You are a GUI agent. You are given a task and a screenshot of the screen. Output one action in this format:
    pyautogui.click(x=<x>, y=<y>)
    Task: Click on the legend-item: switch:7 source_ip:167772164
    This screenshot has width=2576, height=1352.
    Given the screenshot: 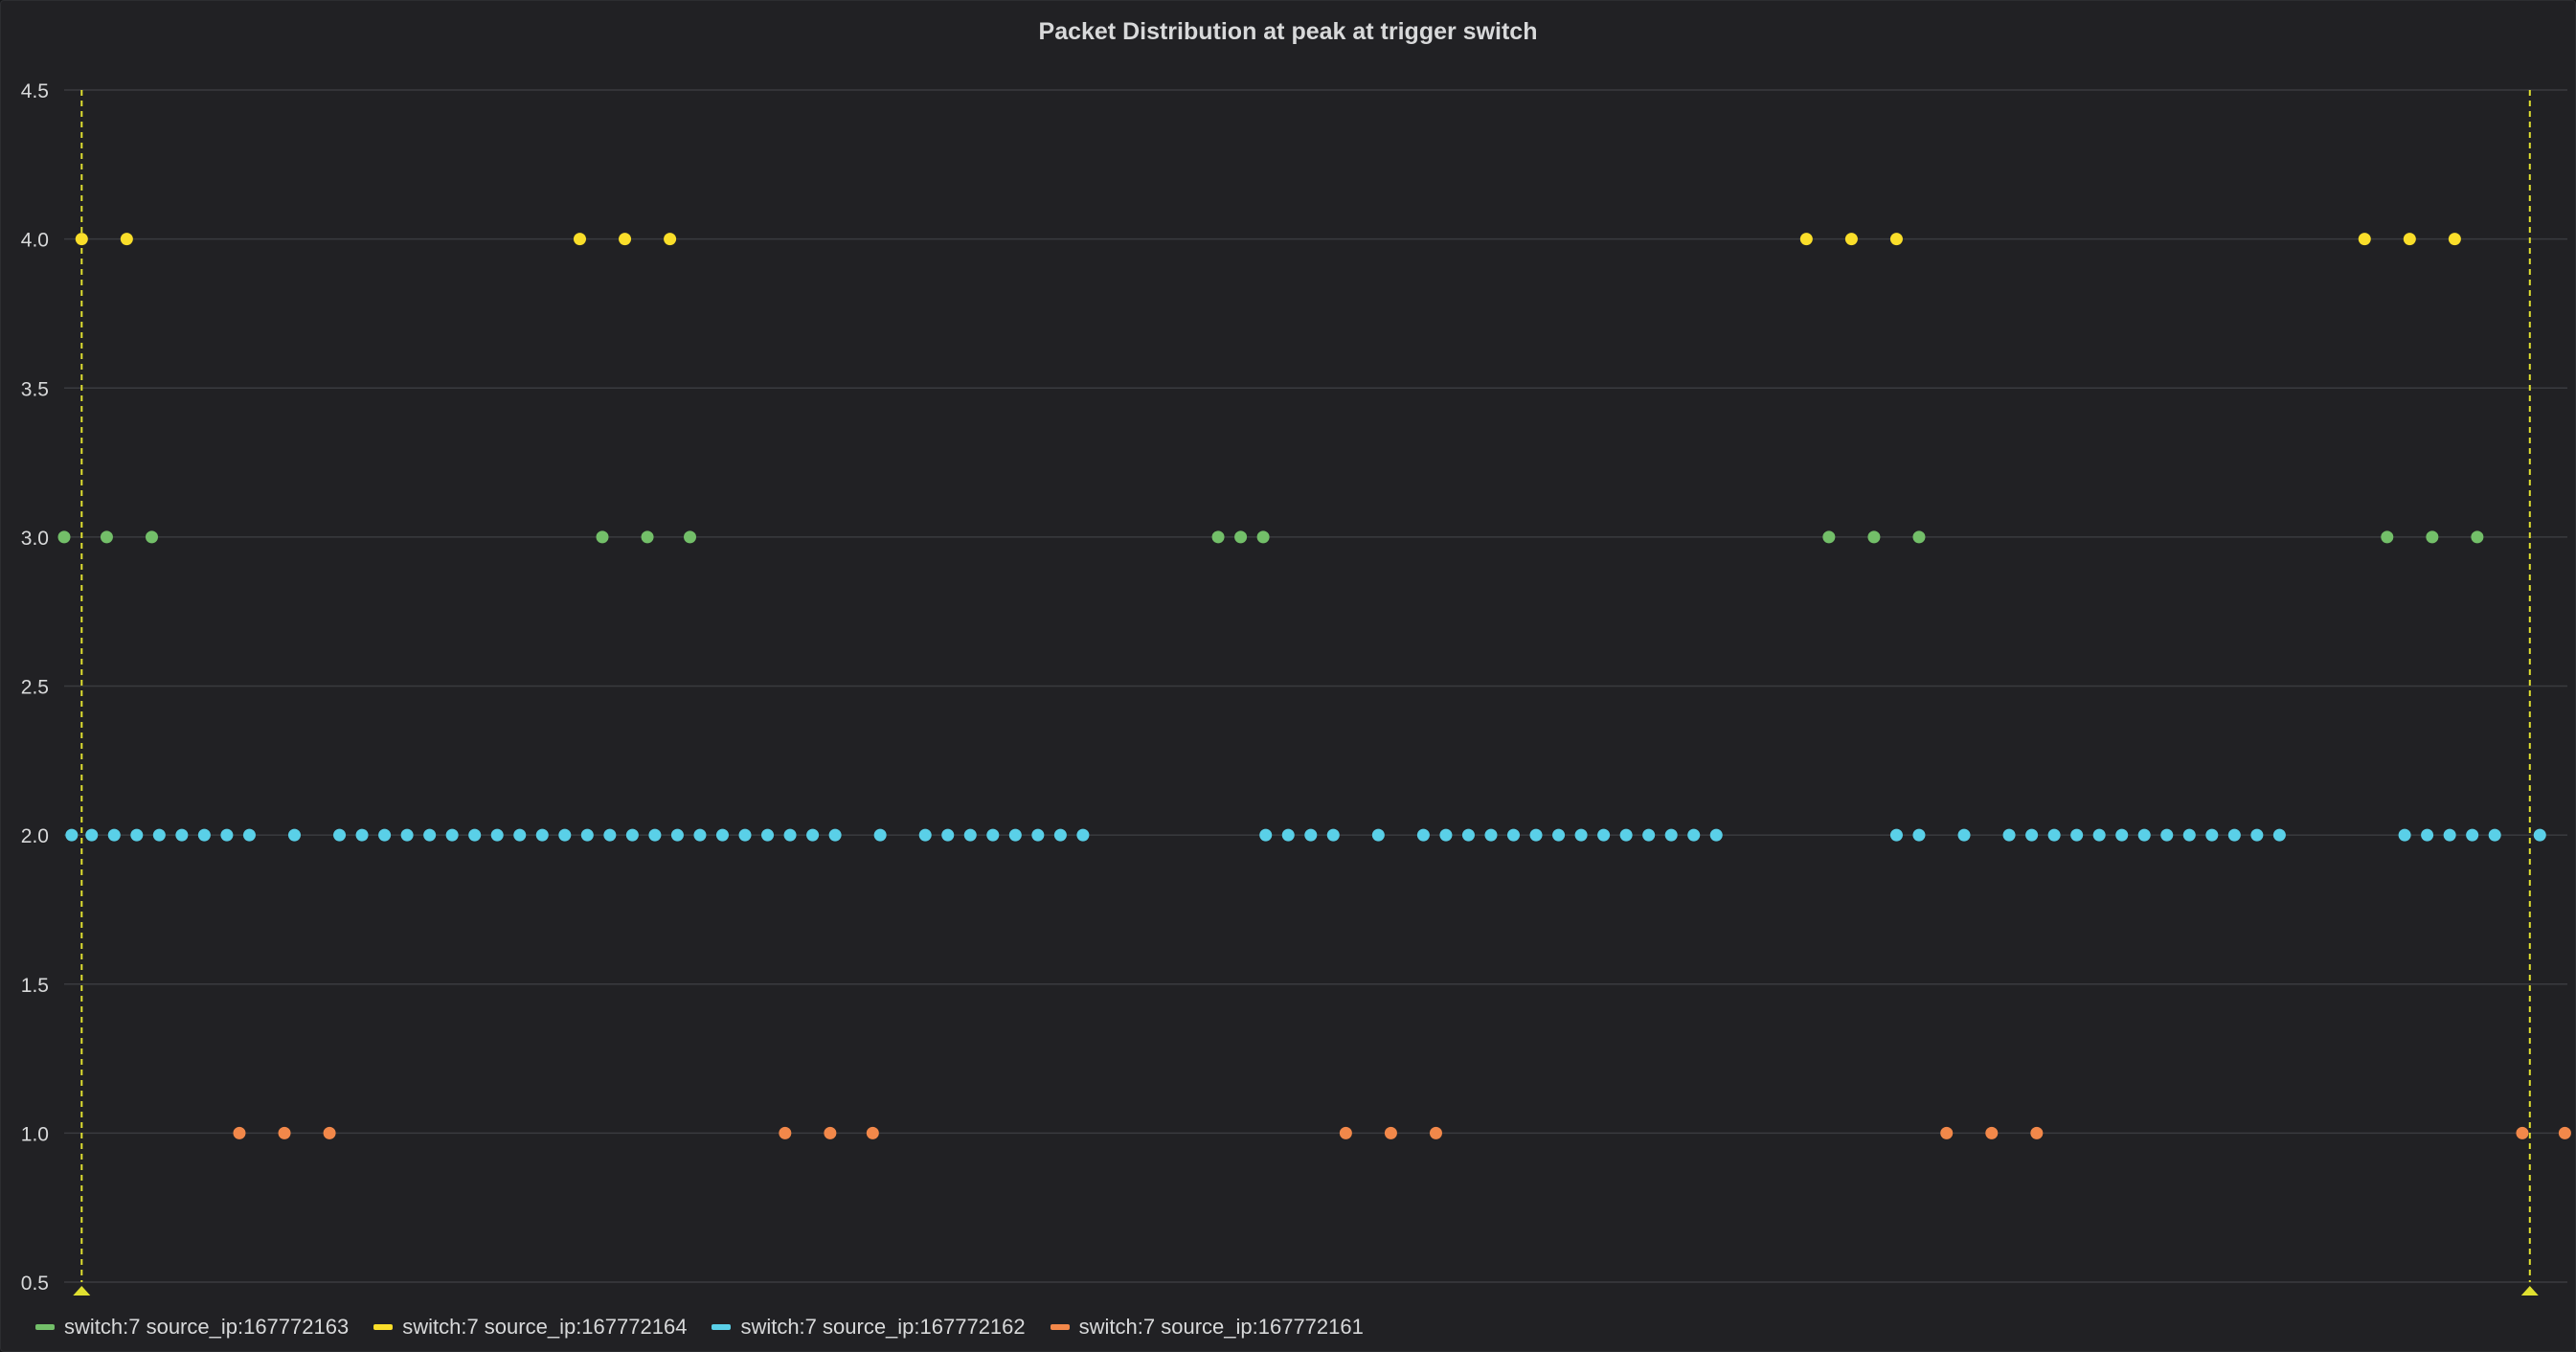 What is the action you would take?
    pyautogui.click(x=530, y=1327)
    